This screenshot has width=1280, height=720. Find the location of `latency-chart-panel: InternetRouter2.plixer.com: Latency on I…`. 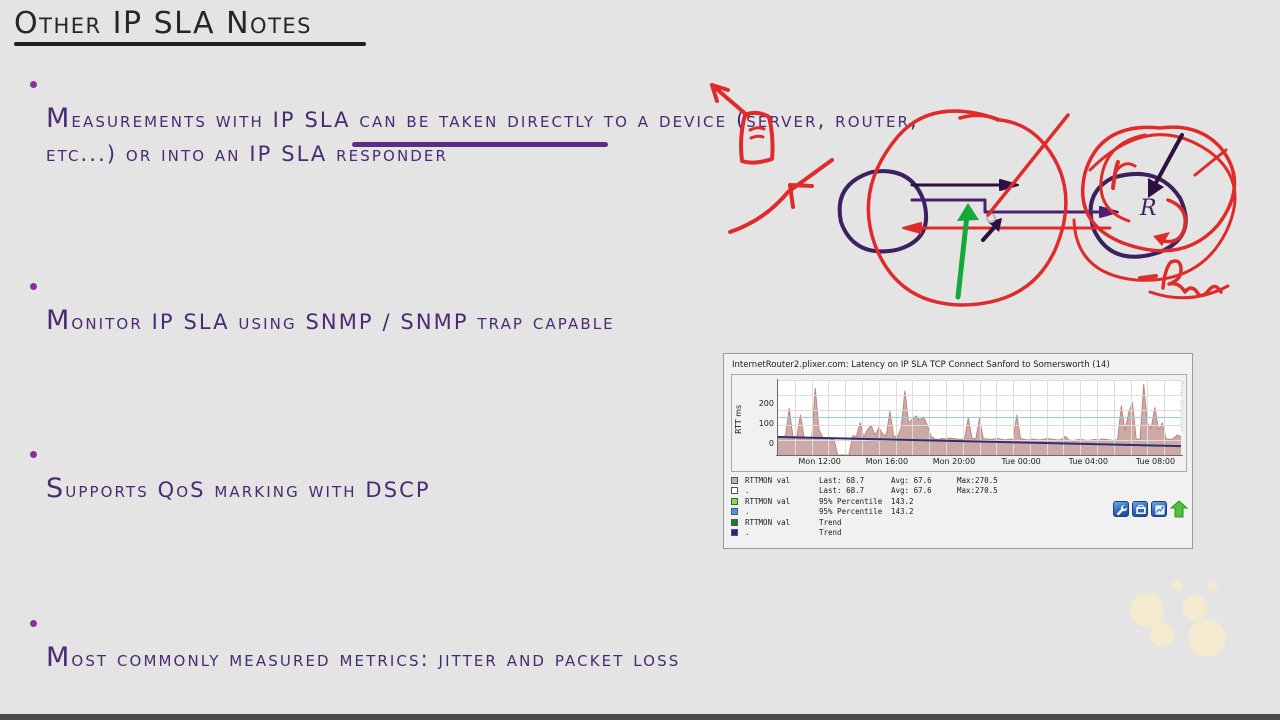

latency-chart-panel: InternetRouter2.plixer.com: Latency on I… is located at coordinates (958, 451).